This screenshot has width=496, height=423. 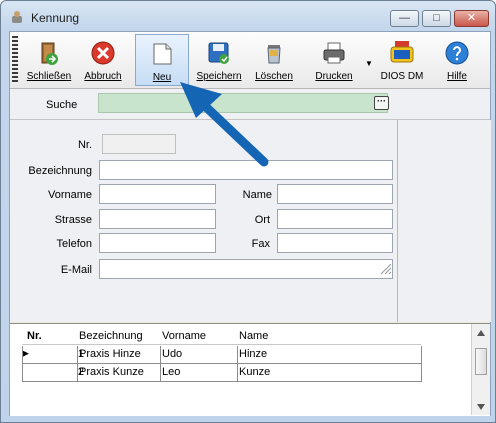 I want to click on annotation-arrow, so click(x=224, y=124).